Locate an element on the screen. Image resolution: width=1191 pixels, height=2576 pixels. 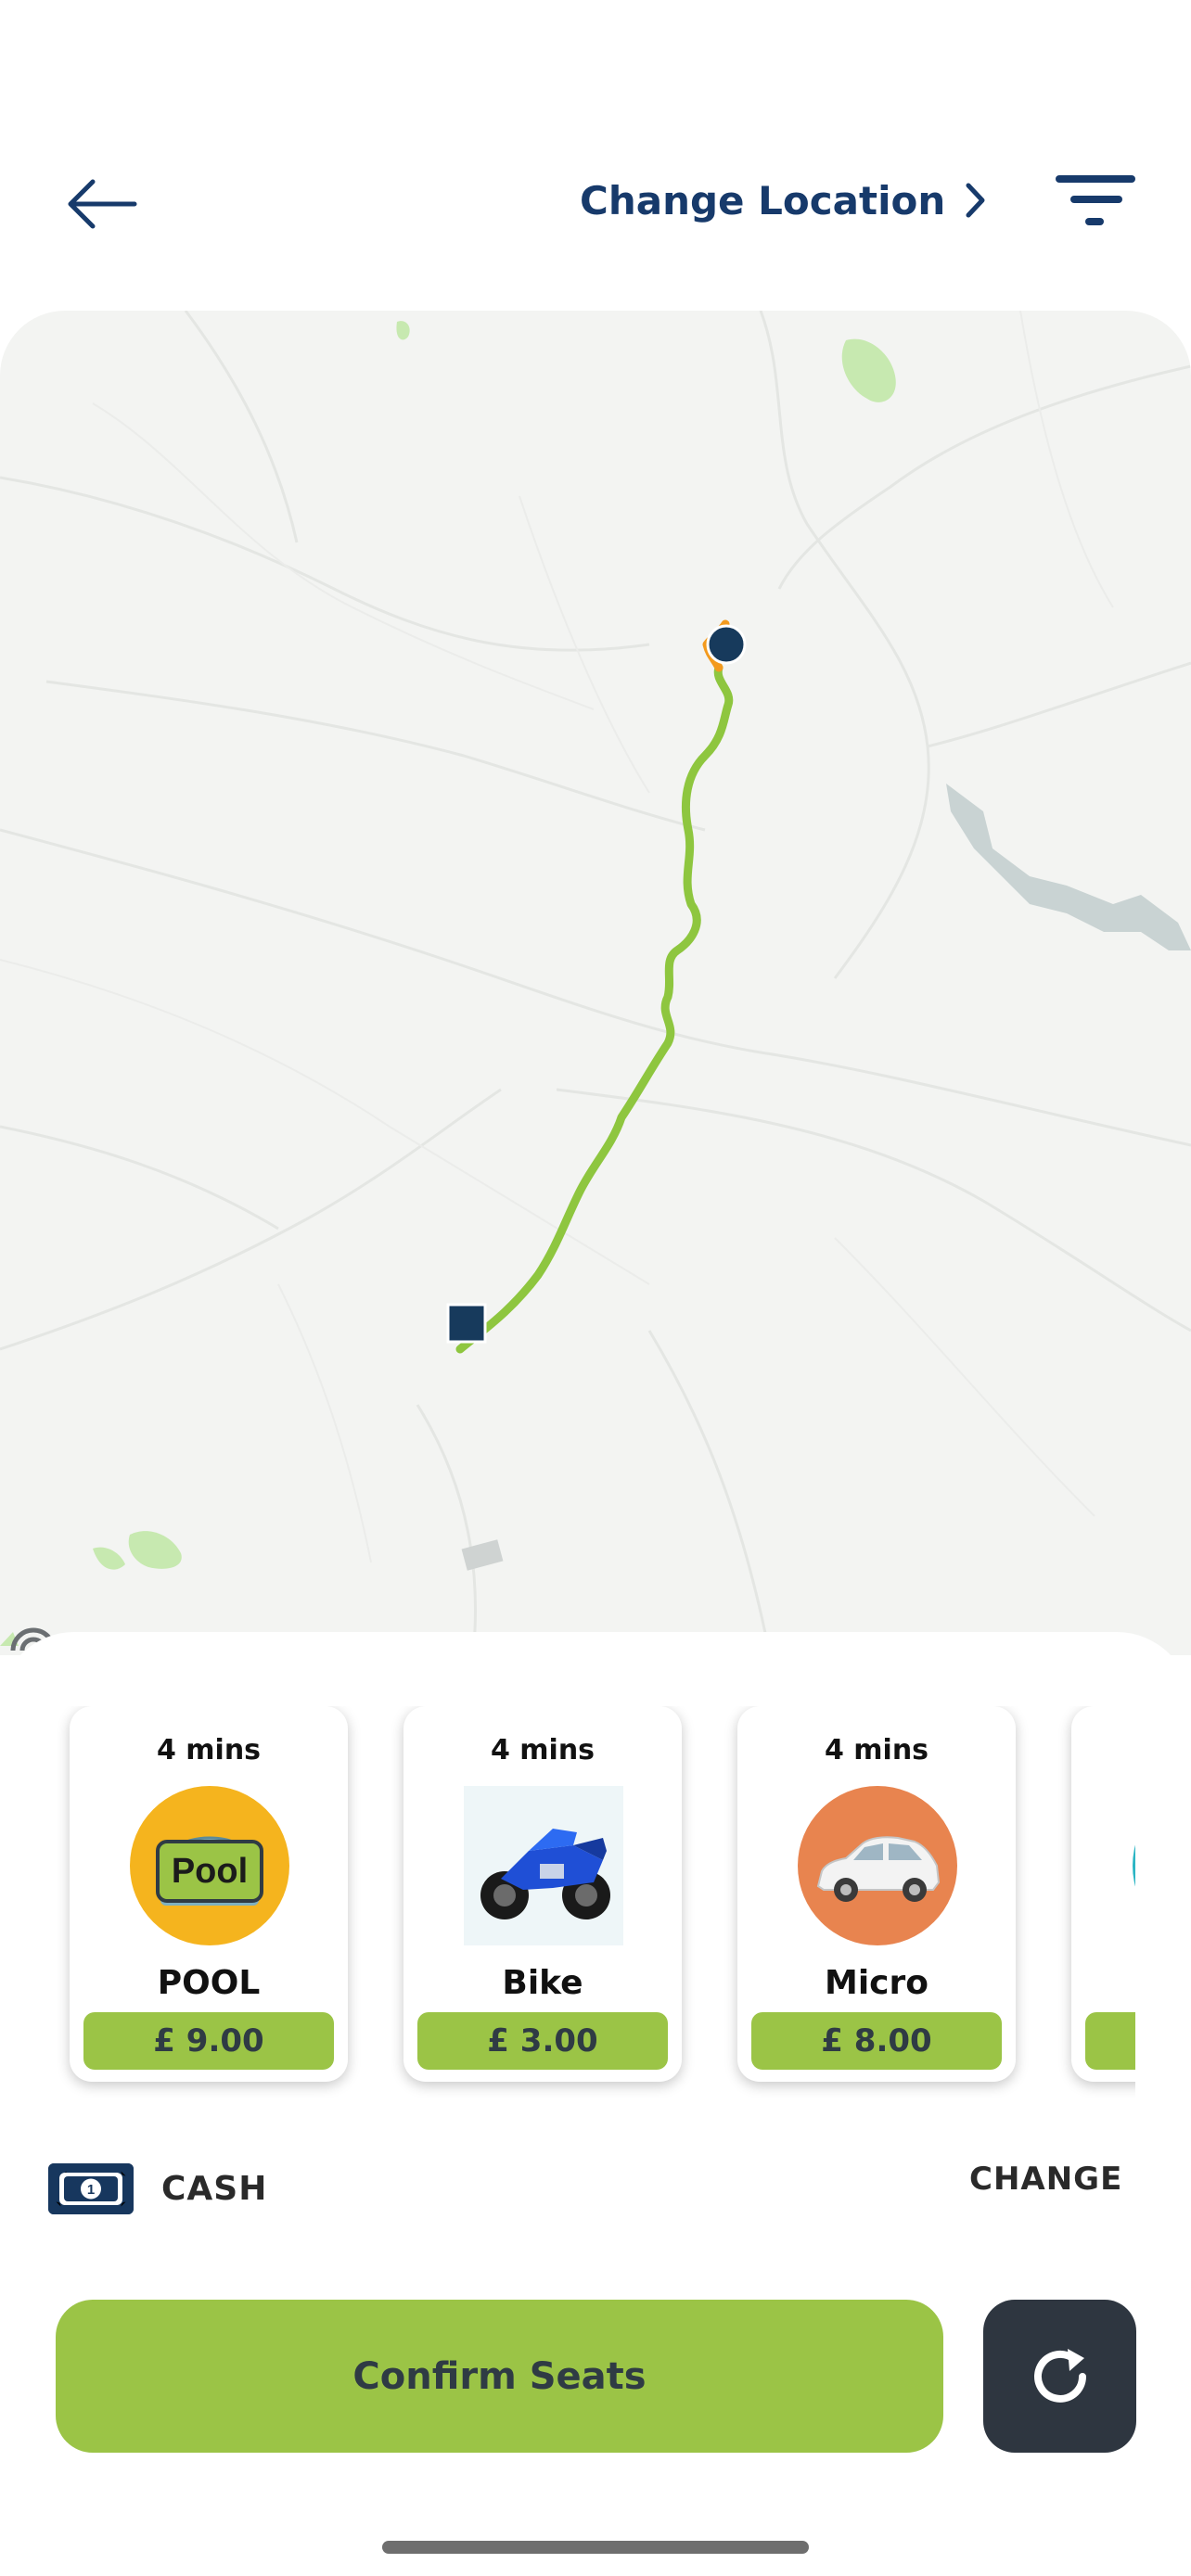
vehicle-card-micro: 4 mins Micro £ 8.00 is located at coordinates (876, 1894).